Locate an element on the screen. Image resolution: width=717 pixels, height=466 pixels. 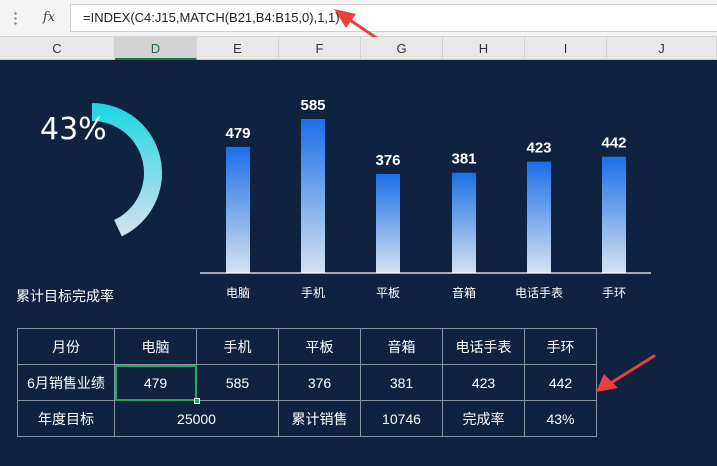
cell-header-watch: 电话手表 is located at coordinates (483, 346).